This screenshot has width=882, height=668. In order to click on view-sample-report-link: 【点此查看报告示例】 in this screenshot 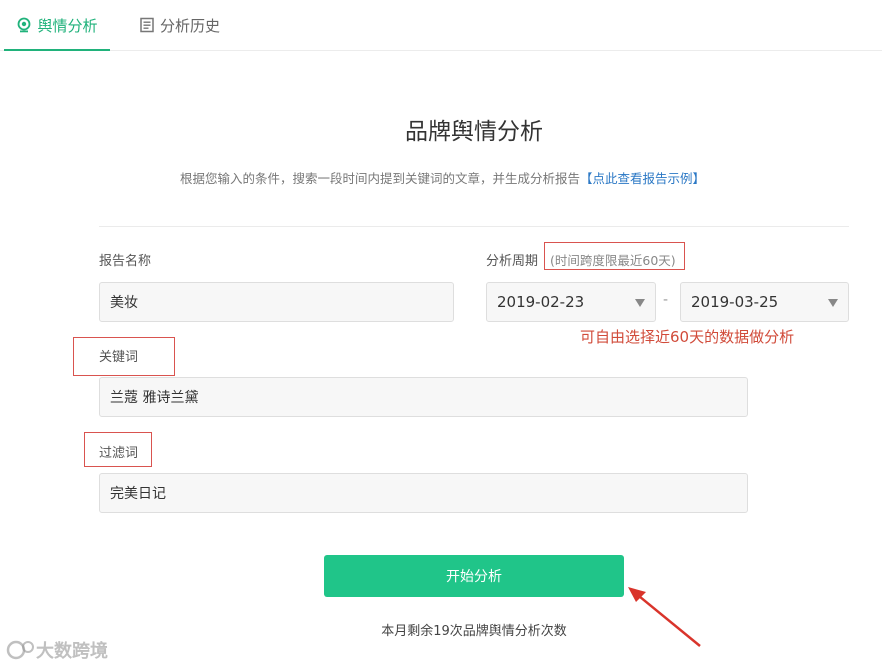, I will do `click(642, 178)`.